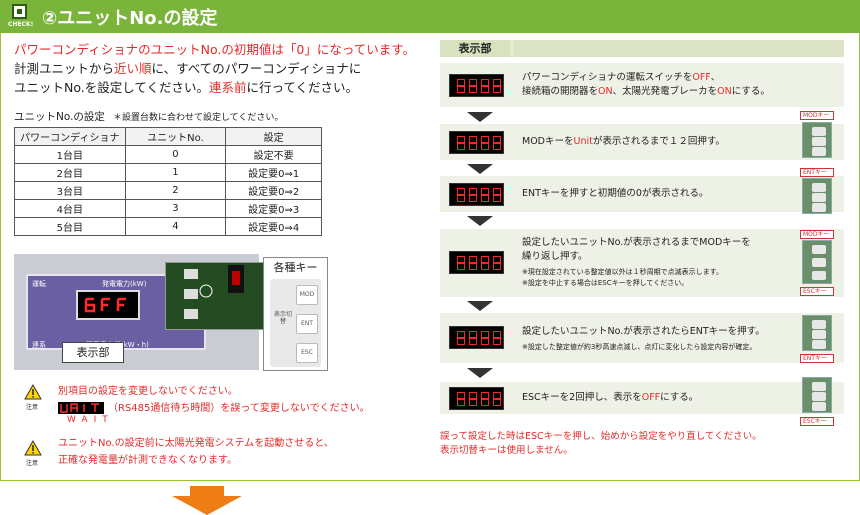  I want to click on step-3: ENTキーを押すと初期値の0が表示される。, so click(642, 194).